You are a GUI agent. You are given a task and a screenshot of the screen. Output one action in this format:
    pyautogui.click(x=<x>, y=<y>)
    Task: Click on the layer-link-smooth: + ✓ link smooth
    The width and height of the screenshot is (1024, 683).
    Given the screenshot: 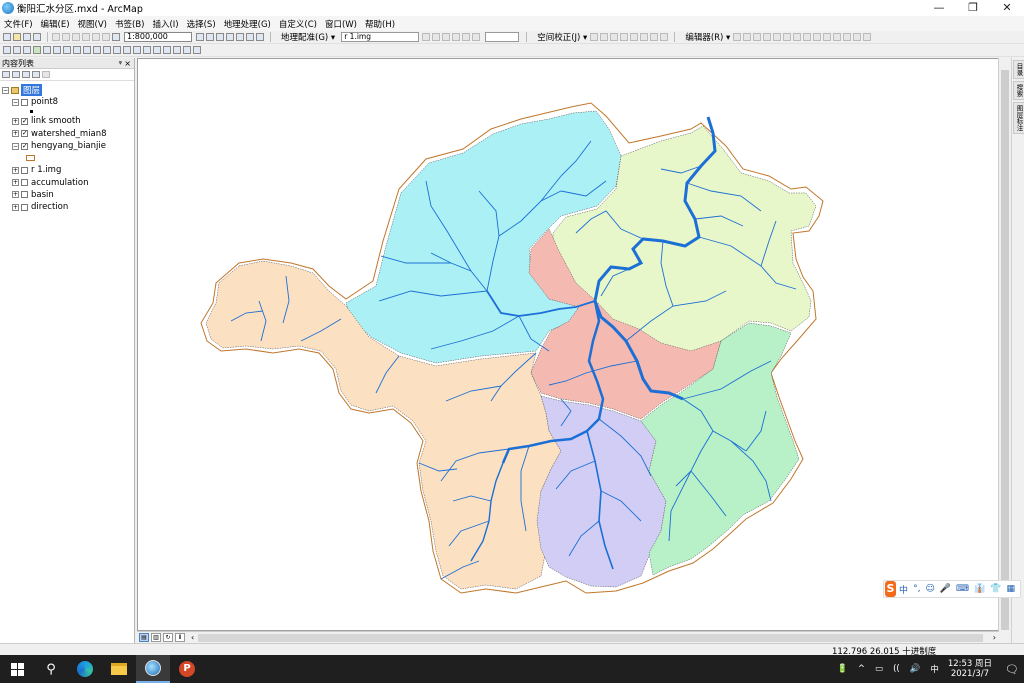 What is the action you would take?
    pyautogui.click(x=68, y=121)
    